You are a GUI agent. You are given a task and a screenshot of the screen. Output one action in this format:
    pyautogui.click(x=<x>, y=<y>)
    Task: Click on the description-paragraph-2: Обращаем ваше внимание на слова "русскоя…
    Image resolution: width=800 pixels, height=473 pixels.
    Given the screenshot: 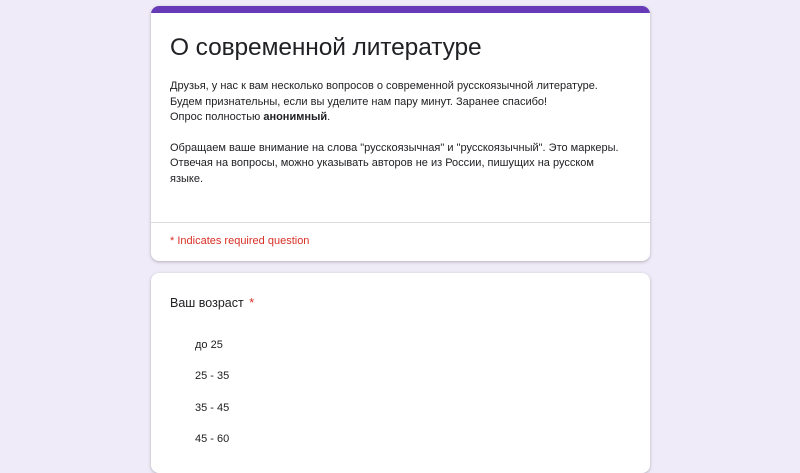 What is the action you would take?
    pyautogui.click(x=394, y=163)
    